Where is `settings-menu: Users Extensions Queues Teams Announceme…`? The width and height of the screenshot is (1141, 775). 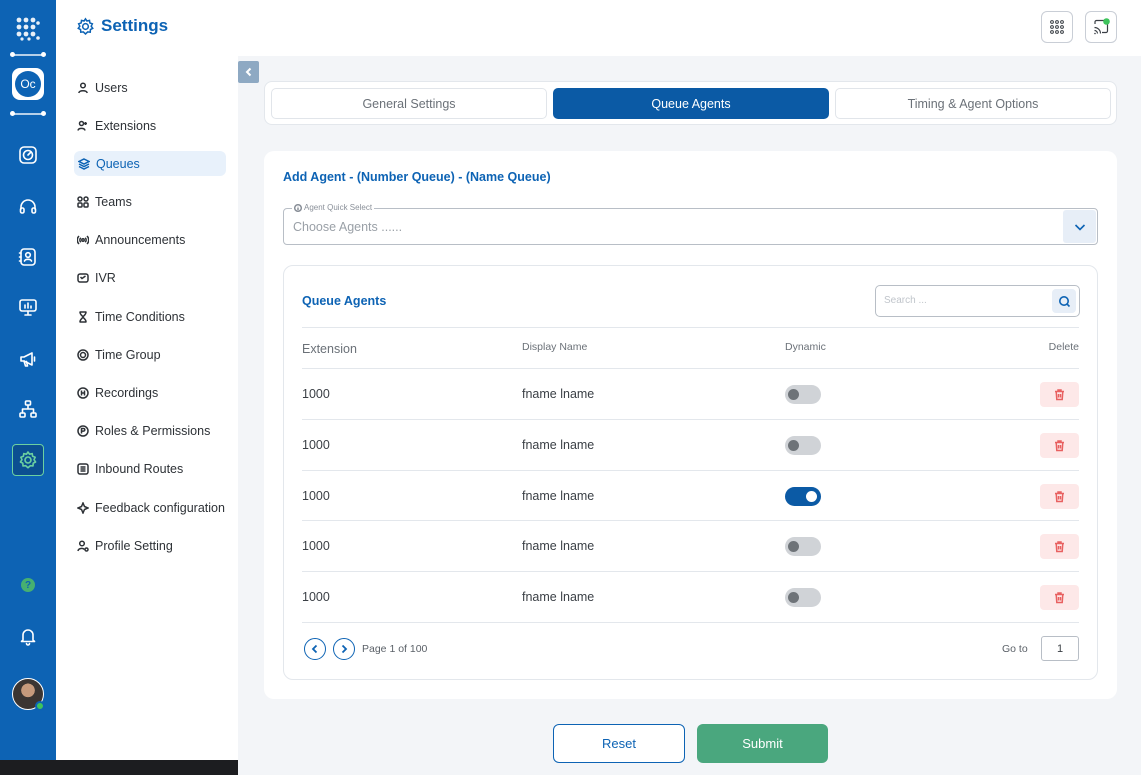
settings-menu: Users Extensions Queues Teams Announceme… is located at coordinates (150, 323).